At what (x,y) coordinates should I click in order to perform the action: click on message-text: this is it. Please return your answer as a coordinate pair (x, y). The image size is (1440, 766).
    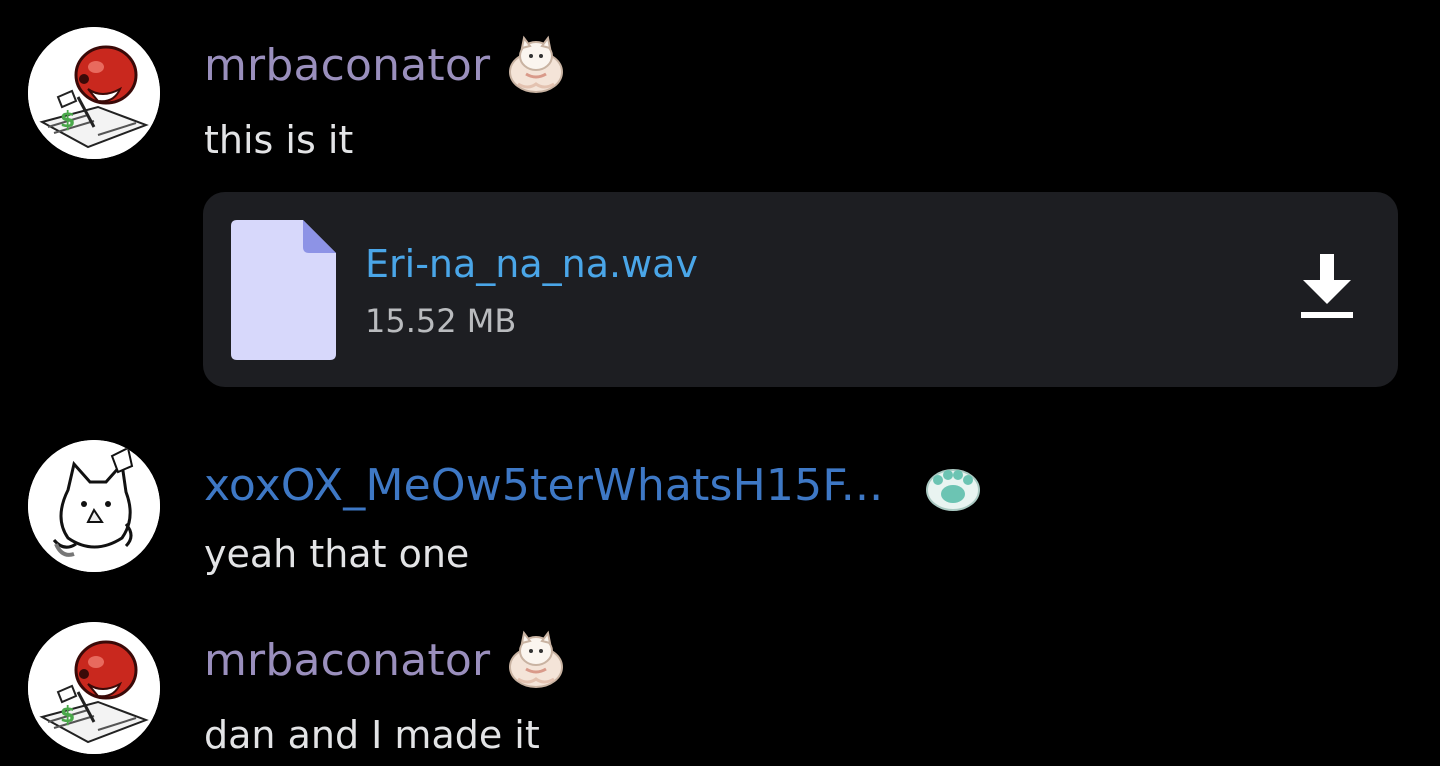
    Looking at the image, I should click on (279, 140).